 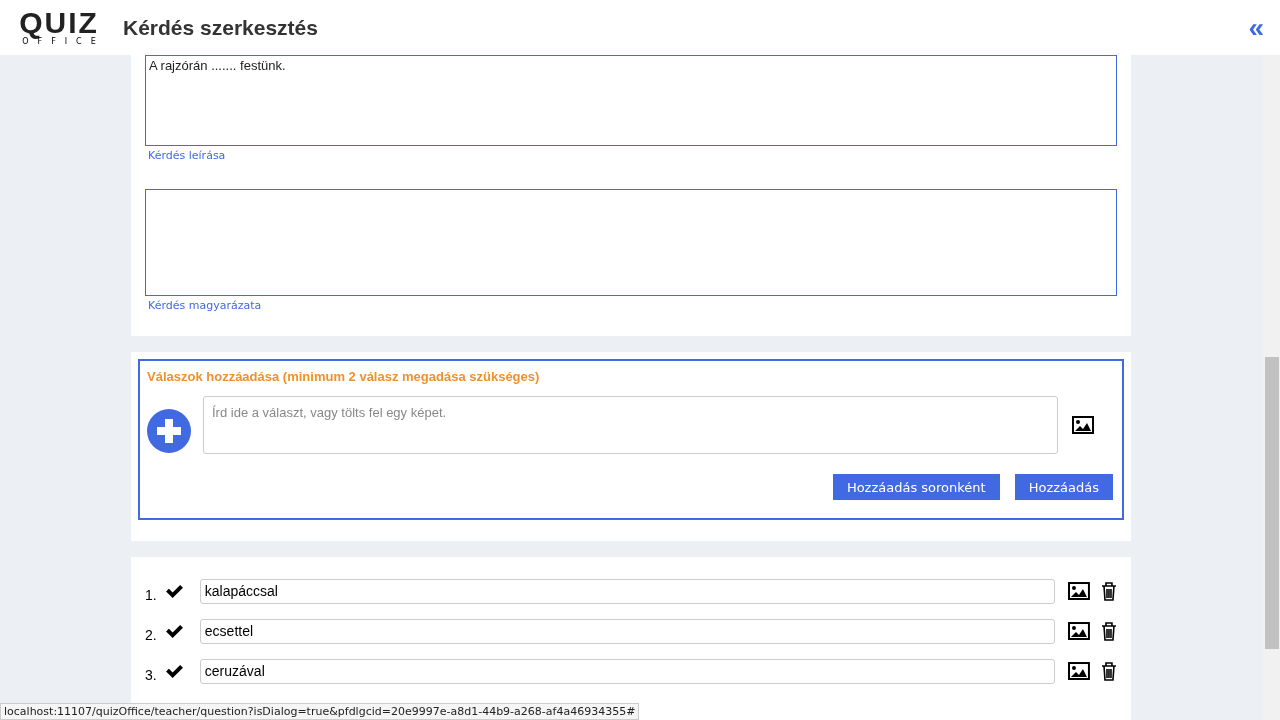 What do you see at coordinates (169, 431) in the screenshot?
I see `add-icon` at bounding box center [169, 431].